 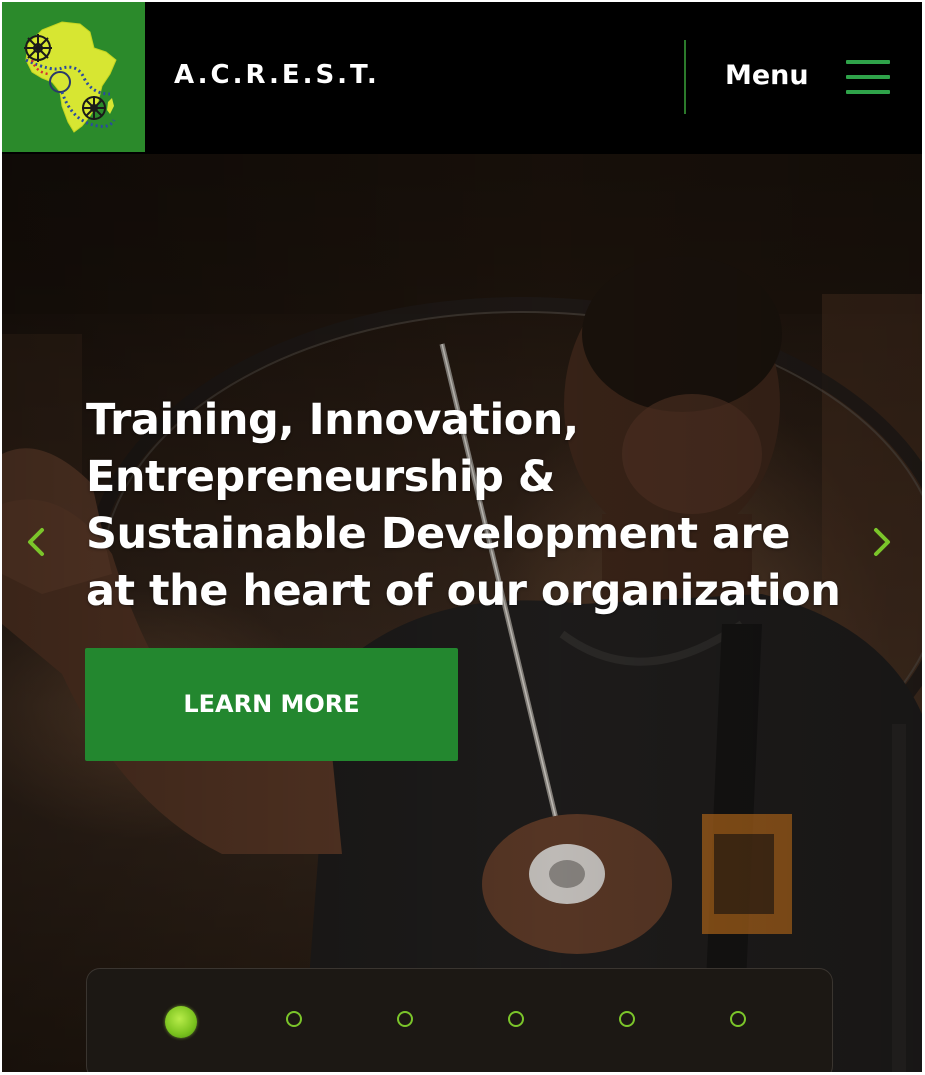 I want to click on hamburger-icon, so click(x=868, y=78).